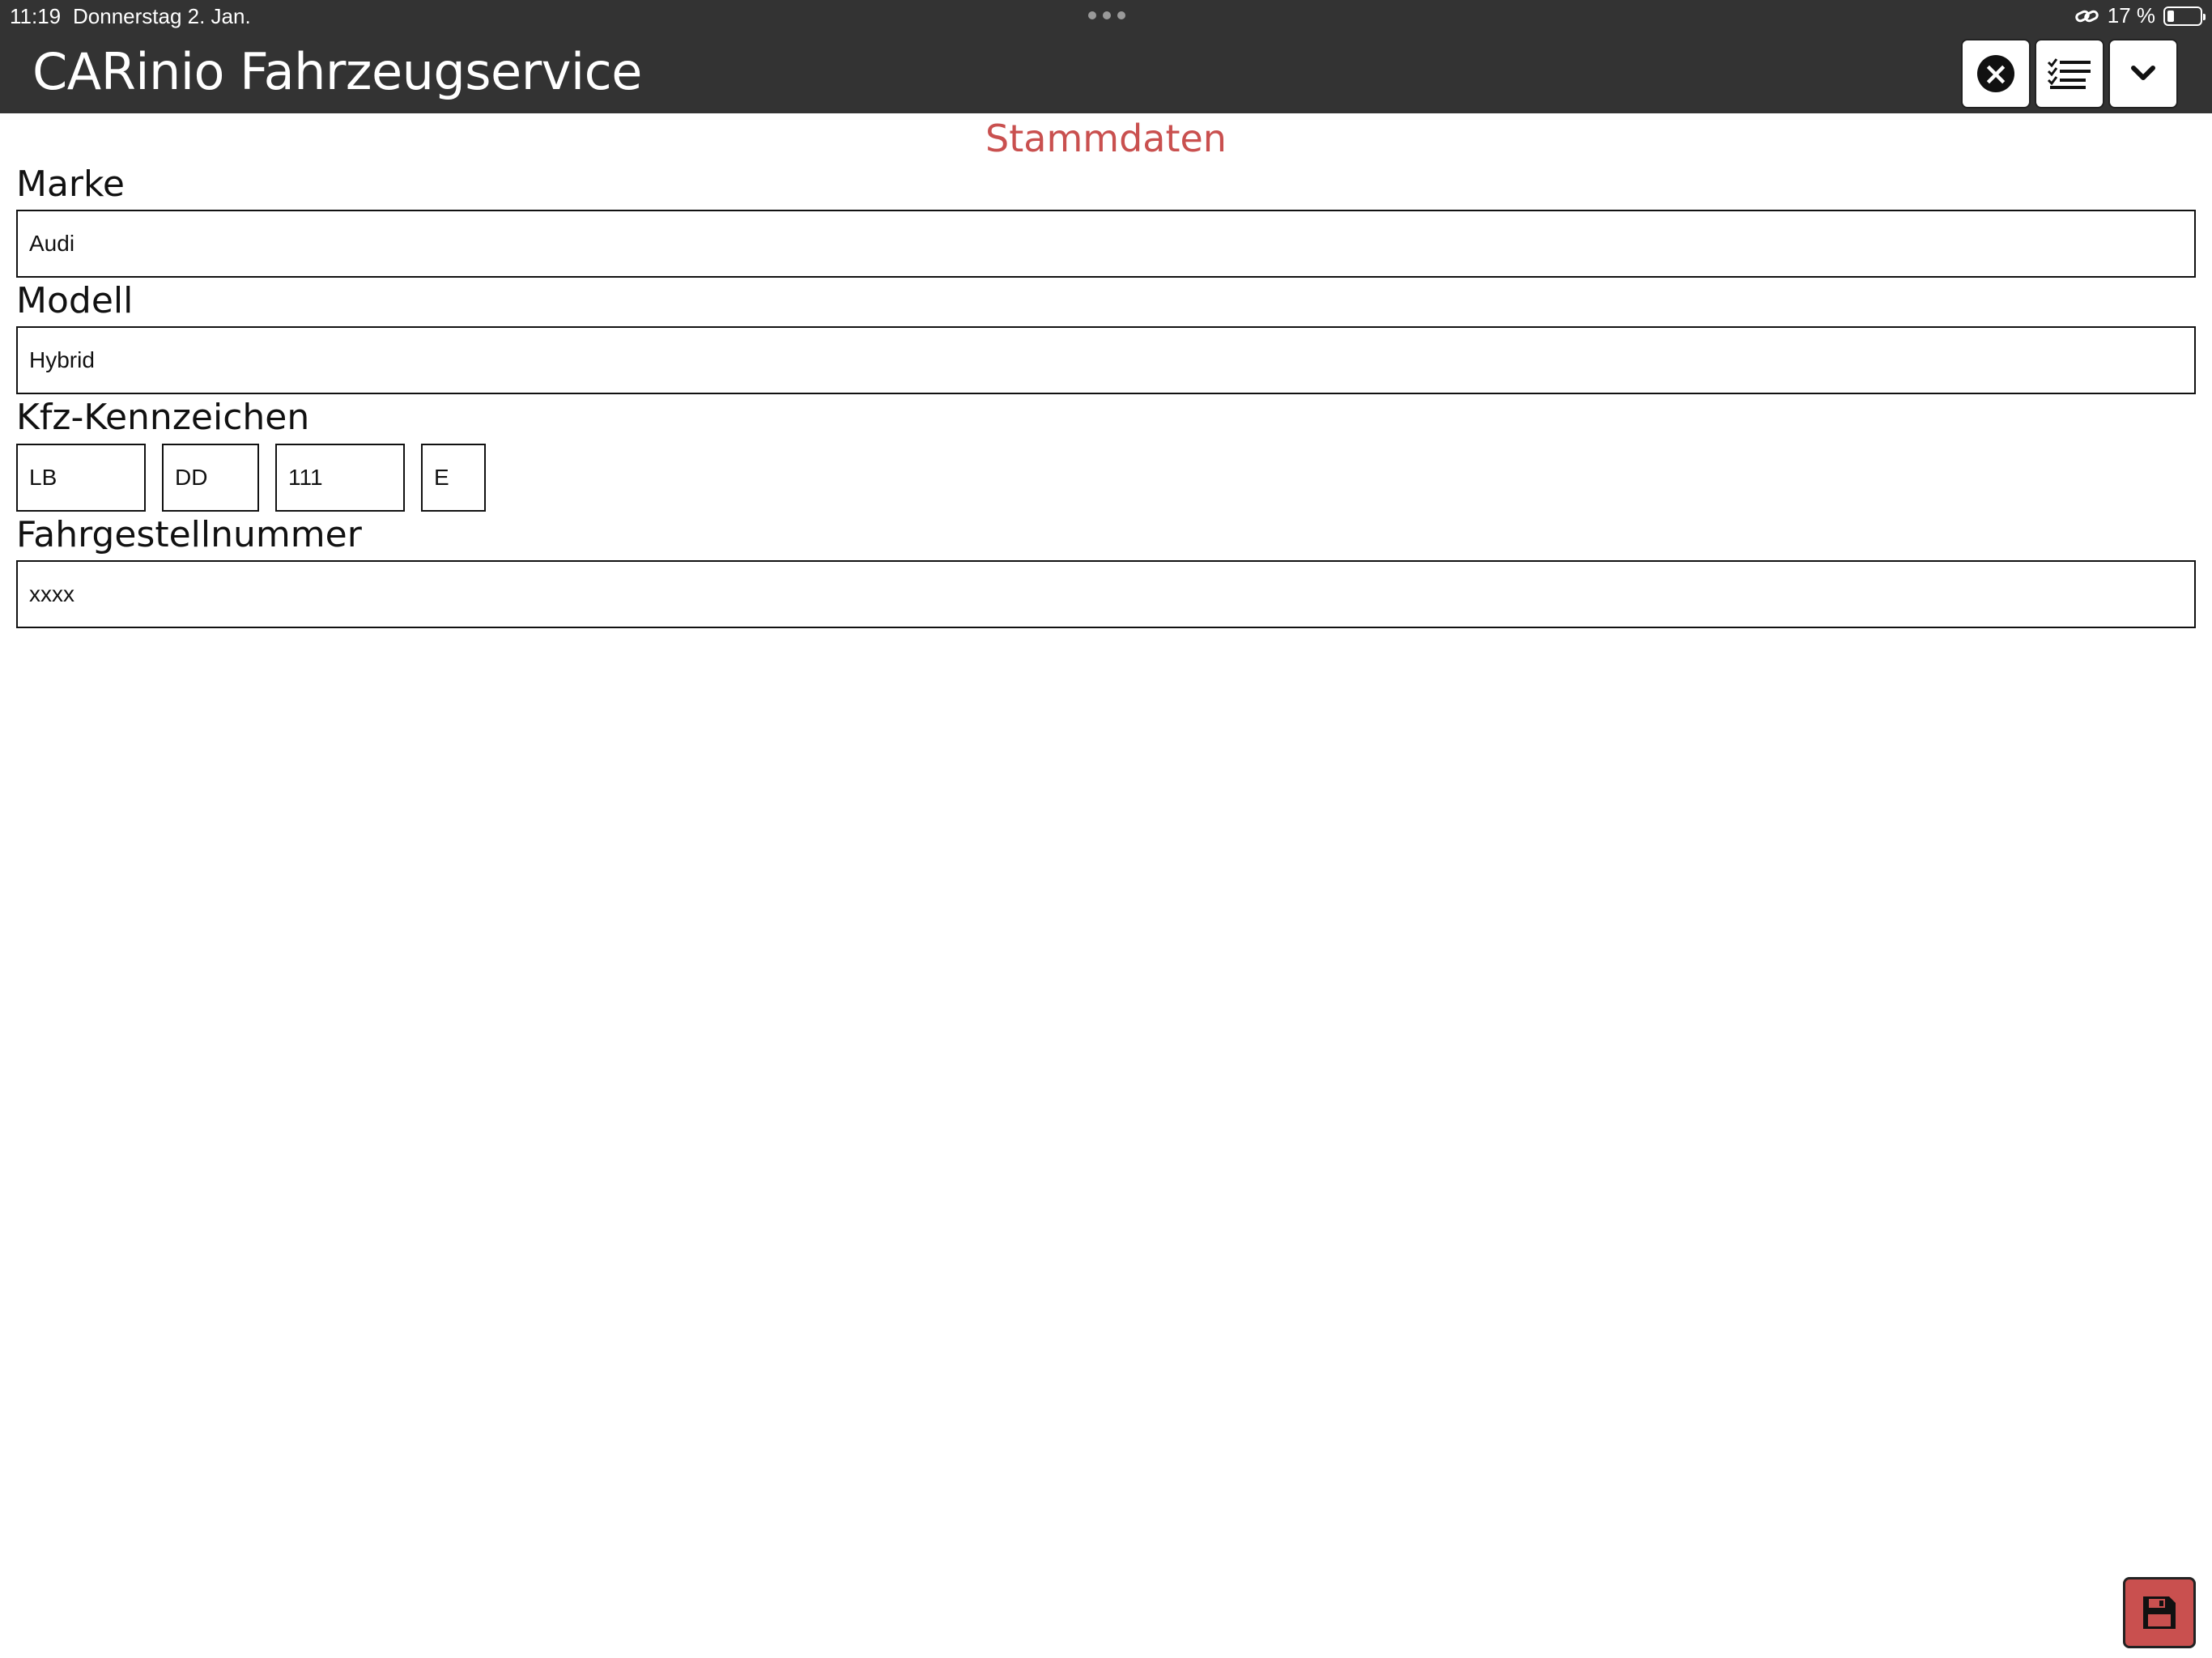 Image resolution: width=2212 pixels, height=1658 pixels. I want to click on license-plate-label: Kfz-Kennzeichen, so click(163, 417).